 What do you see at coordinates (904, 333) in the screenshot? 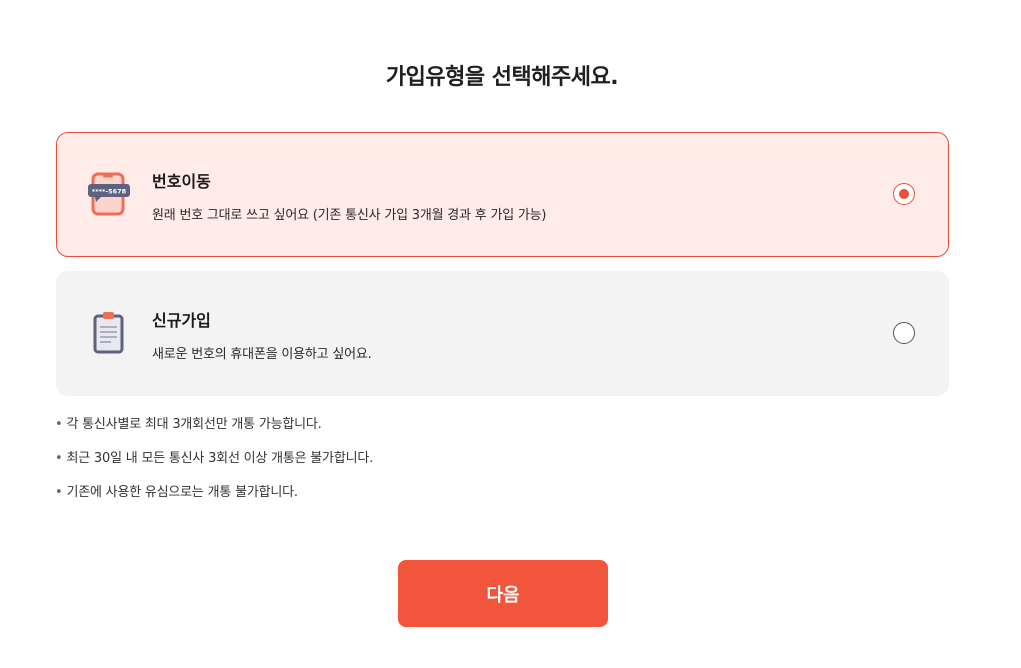
I see `radio-new-signup` at bounding box center [904, 333].